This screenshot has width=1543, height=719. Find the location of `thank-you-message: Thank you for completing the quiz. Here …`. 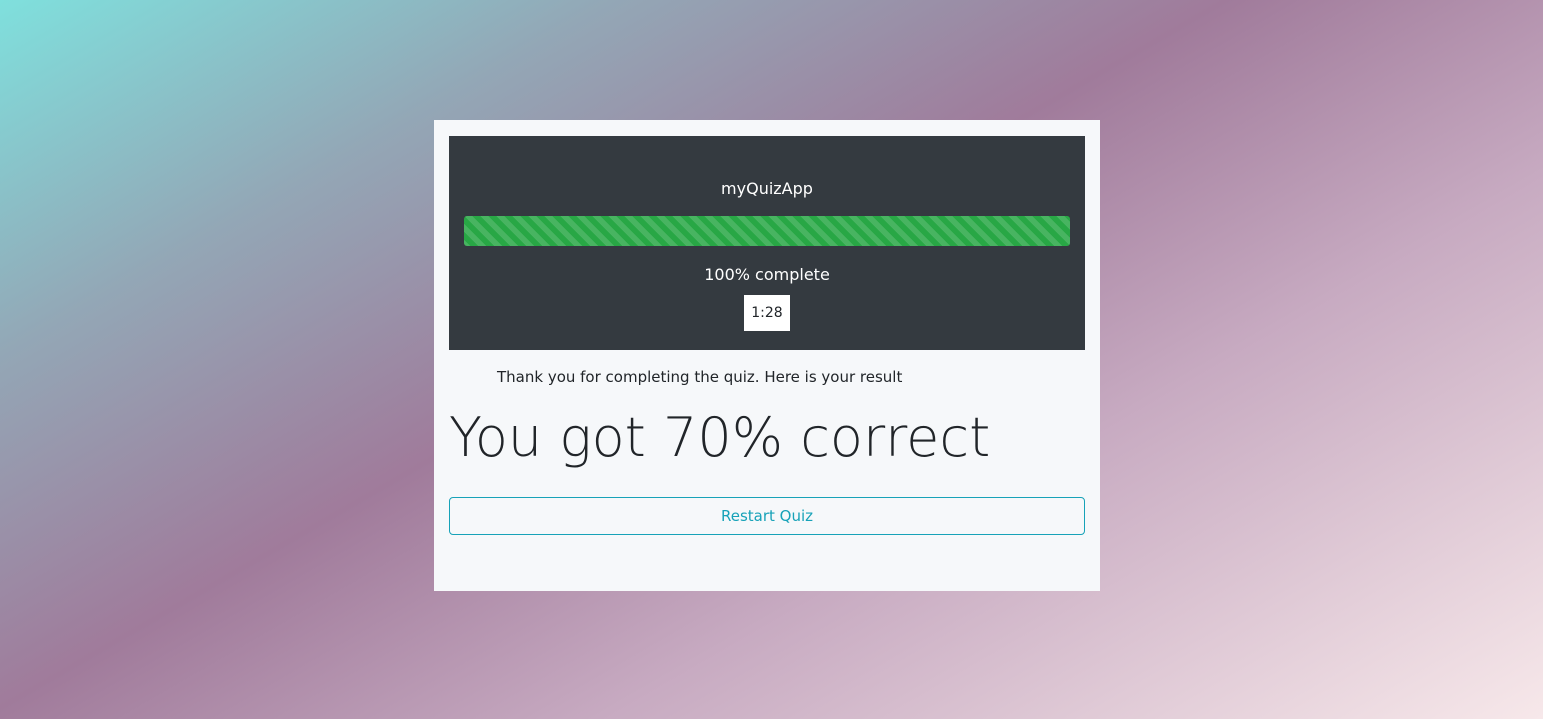

thank-you-message: Thank you for completing the quiz. Here … is located at coordinates (700, 377).